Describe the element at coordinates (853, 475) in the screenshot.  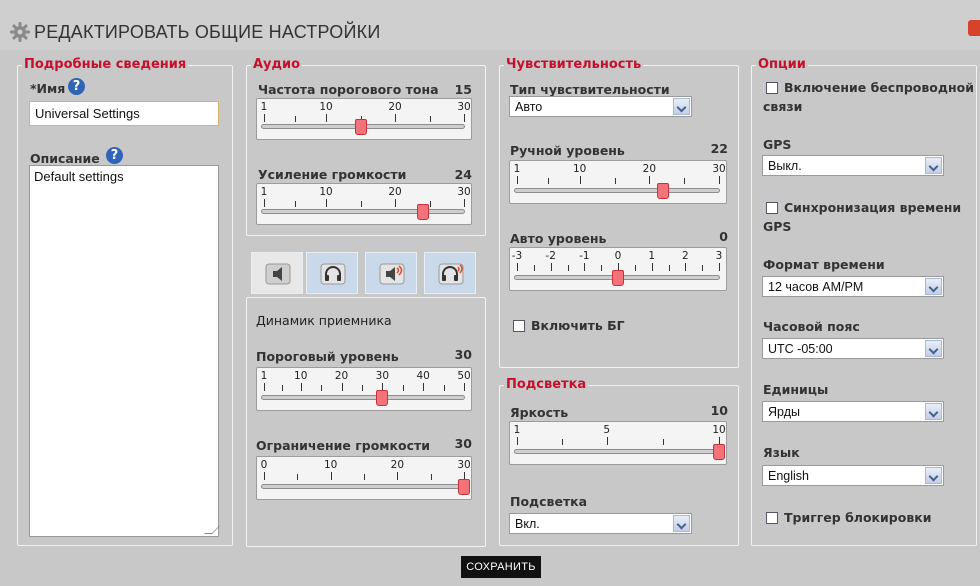
I see `language-select: English` at that location.